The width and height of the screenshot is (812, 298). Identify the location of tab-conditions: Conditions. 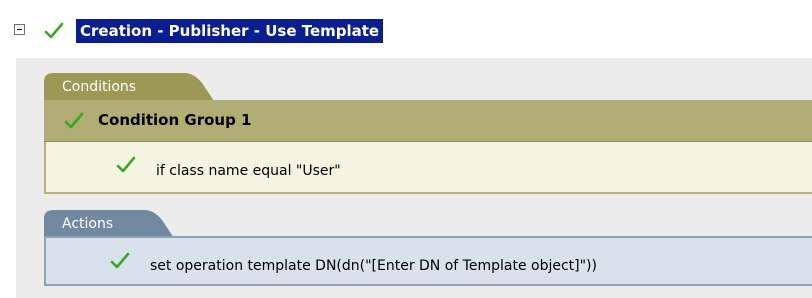
(129, 87).